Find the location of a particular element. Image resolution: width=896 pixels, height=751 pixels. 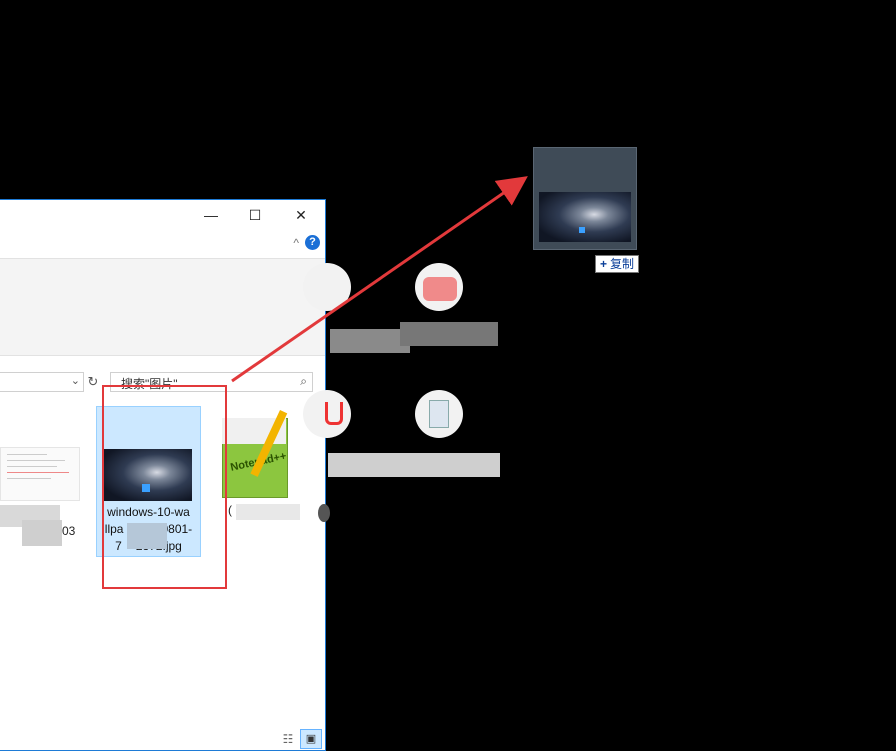

highlight-box is located at coordinates (164, 487).